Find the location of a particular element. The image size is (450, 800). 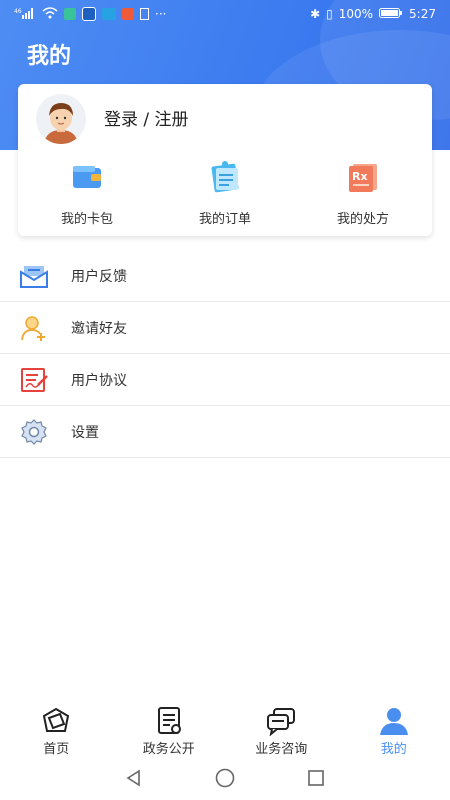

home-button-icon is located at coordinates (225, 780).